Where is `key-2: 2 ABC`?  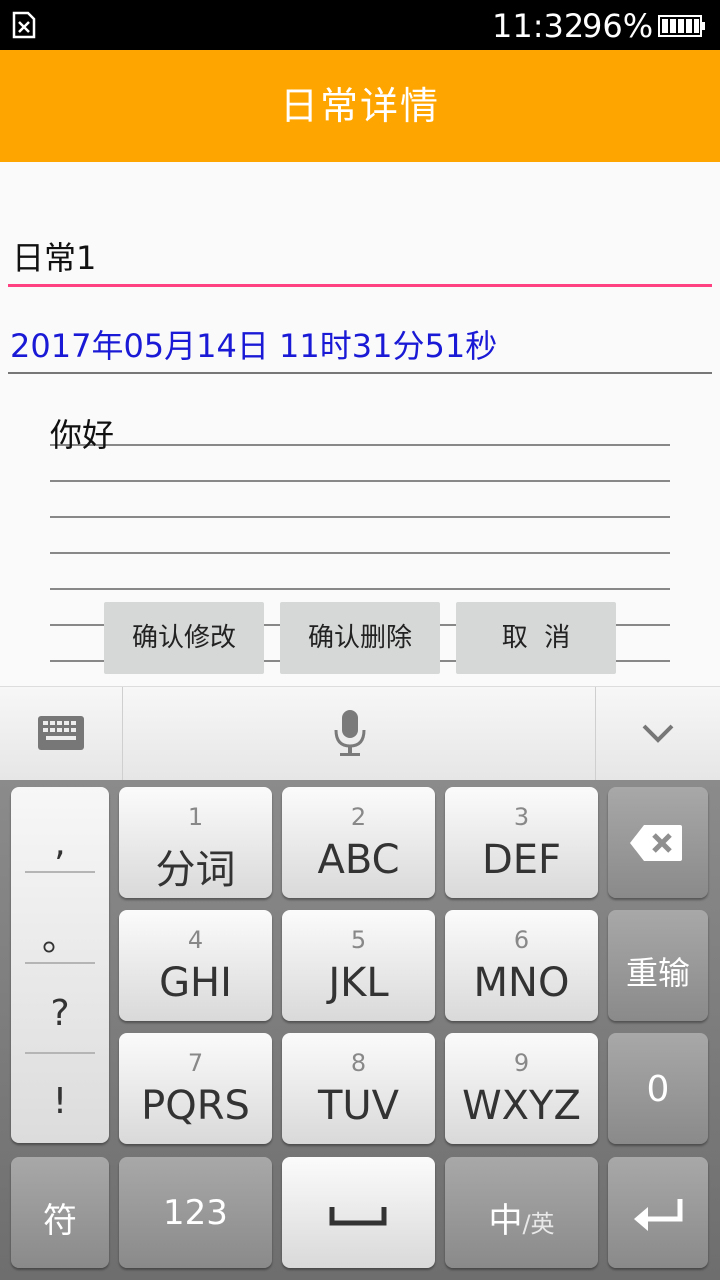
key-2: 2 ABC is located at coordinates (358, 842).